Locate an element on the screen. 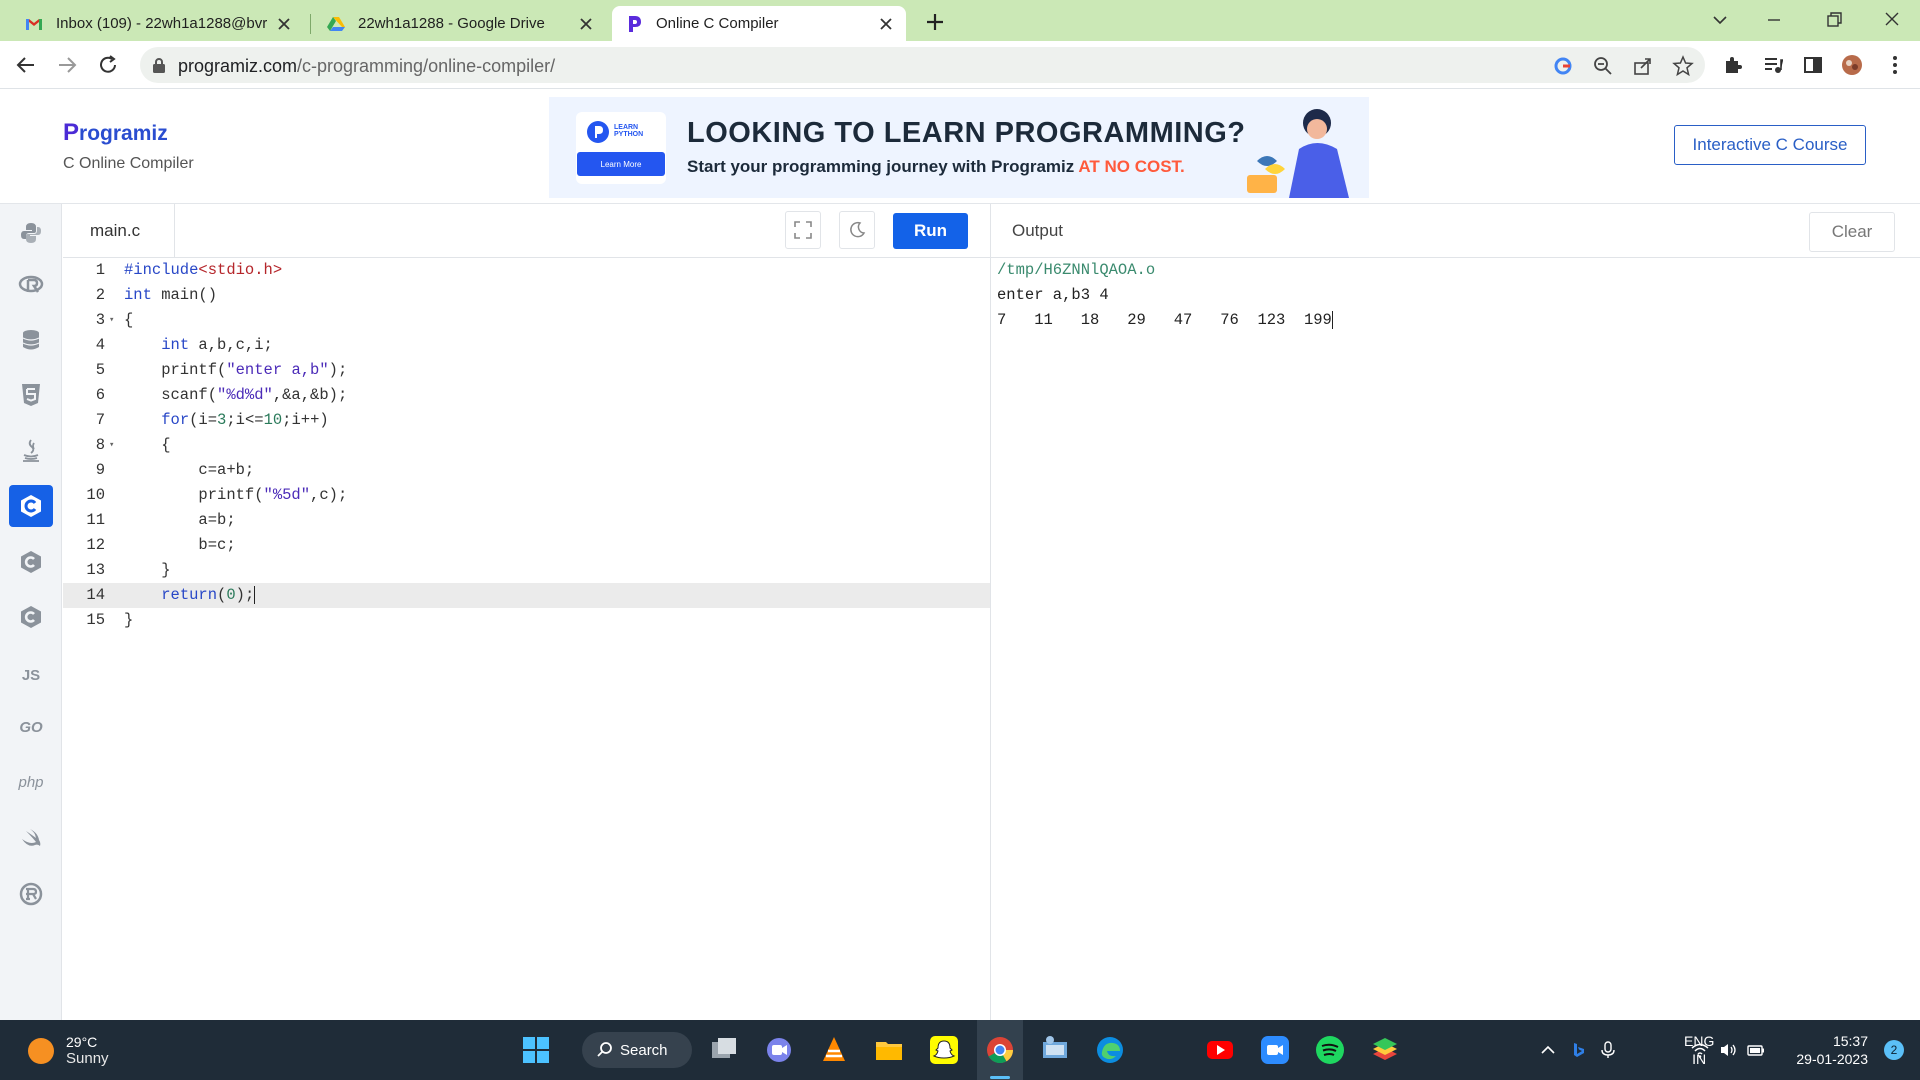 The height and width of the screenshot is (1080, 1920). bluestacks-icon is located at coordinates (1385, 1050).